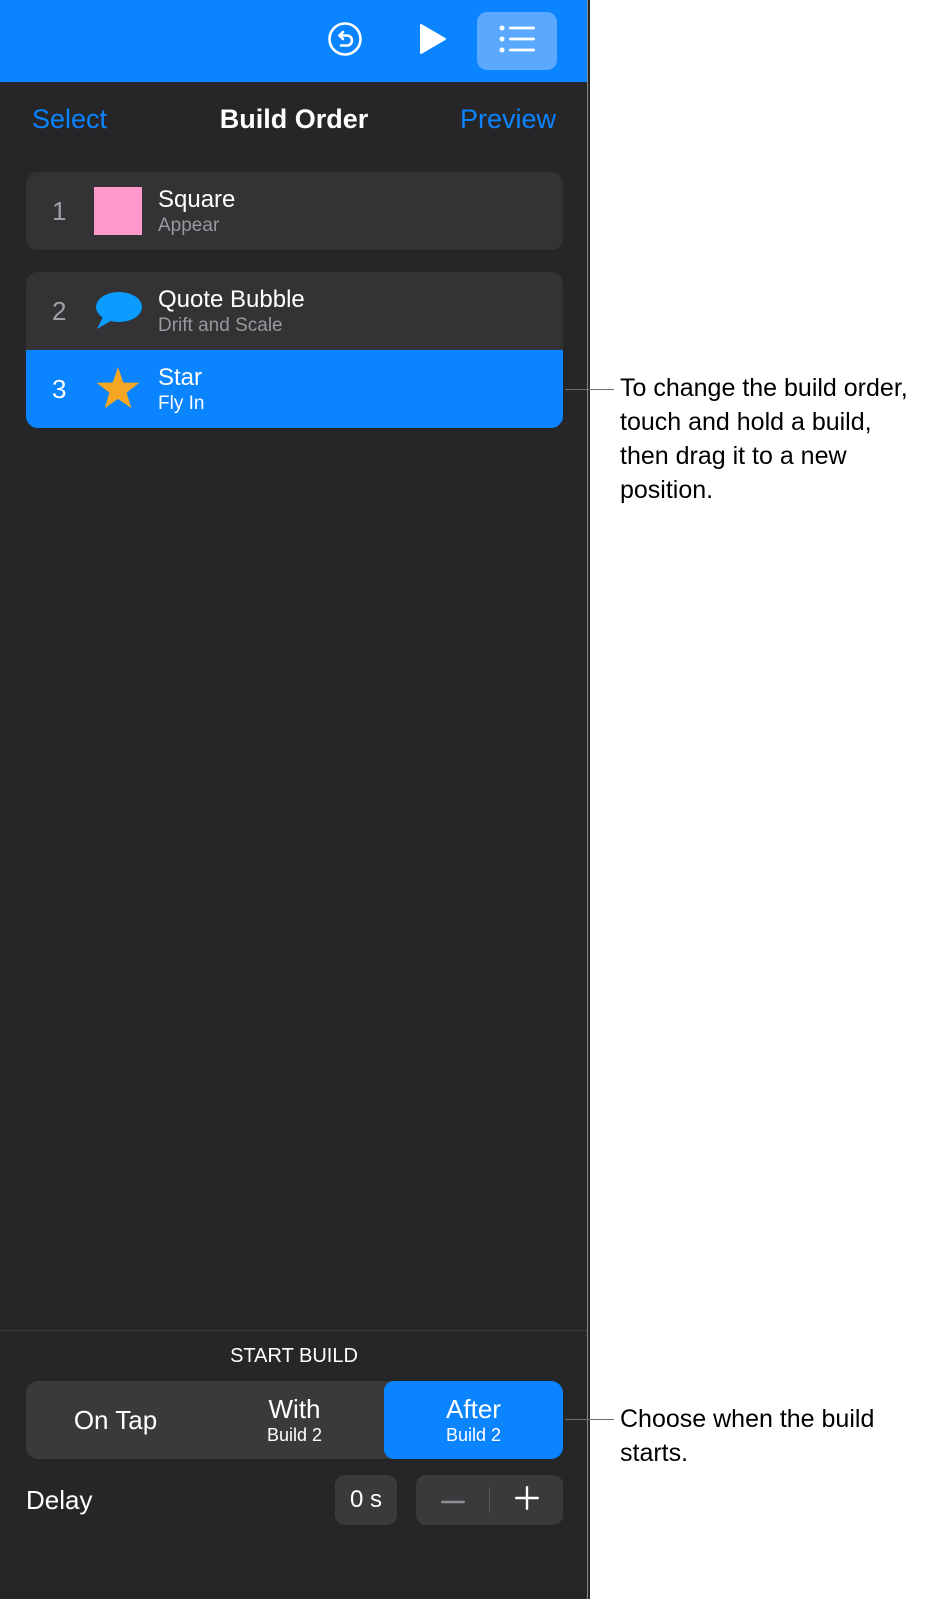 This screenshot has height=1599, width=926. I want to click on list-icon, so click(517, 41).